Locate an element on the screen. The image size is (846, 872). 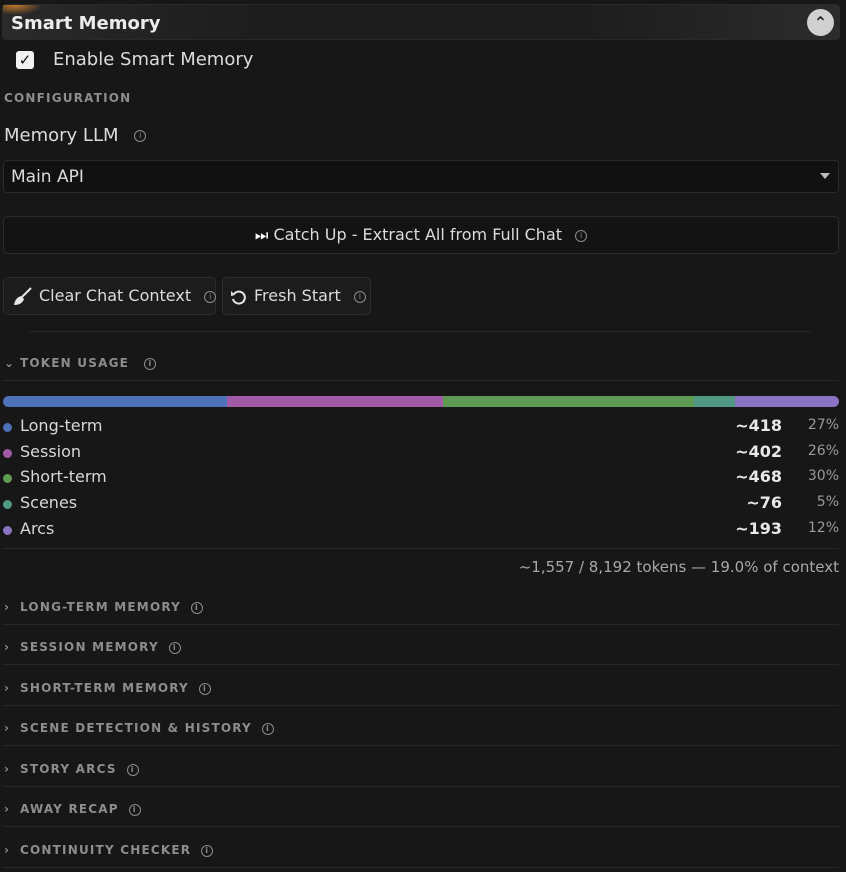
section-toggle: › LONG-TERM MEMORY i is located at coordinates (104, 610).